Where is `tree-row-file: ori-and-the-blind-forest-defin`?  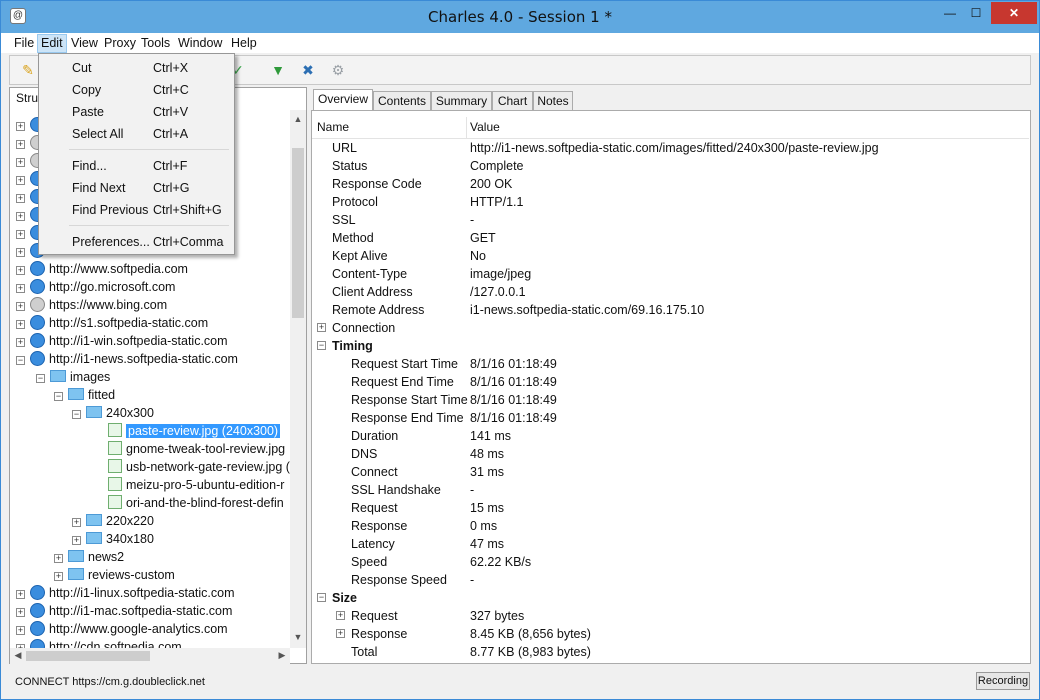 tree-row-file: ori-and-the-blind-forest-defin is located at coordinates (196, 503).